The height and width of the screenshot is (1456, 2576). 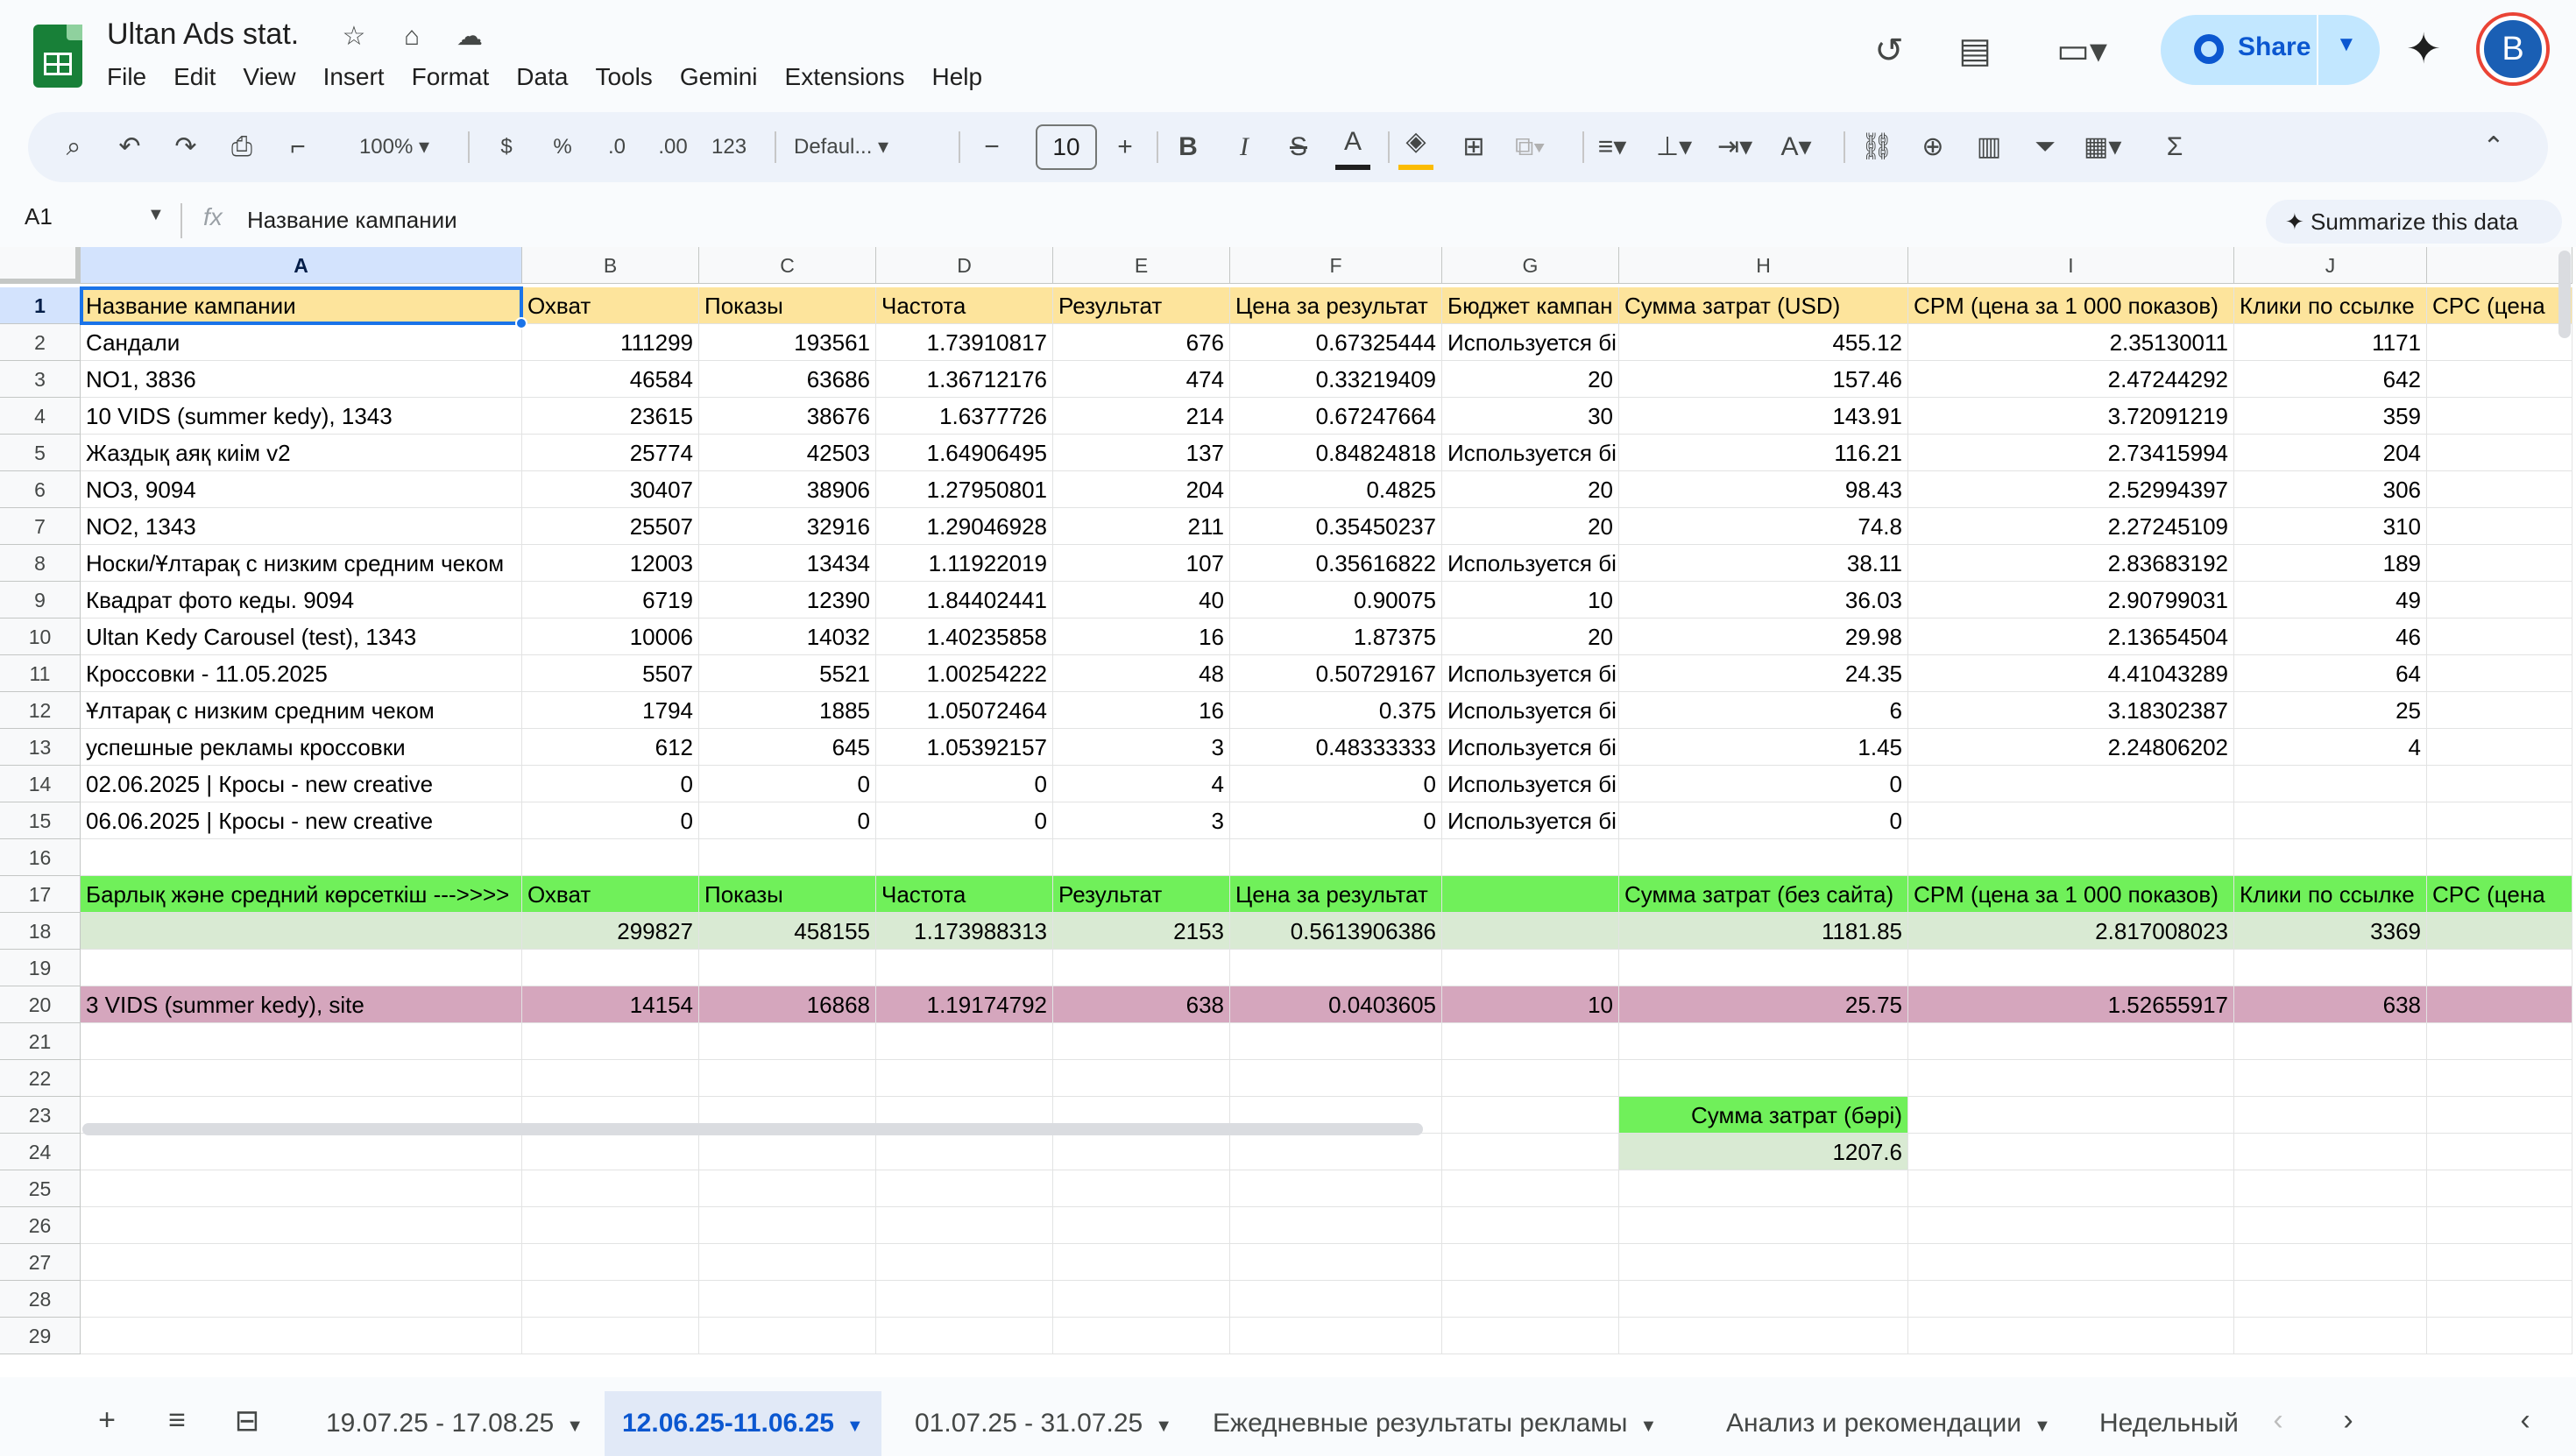 I want to click on cell-a28, so click(x=301, y=1299).